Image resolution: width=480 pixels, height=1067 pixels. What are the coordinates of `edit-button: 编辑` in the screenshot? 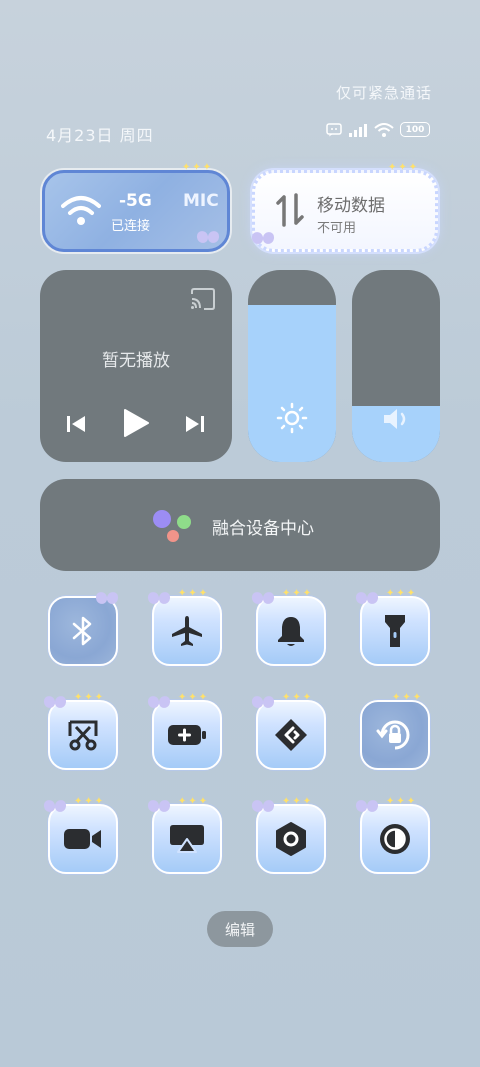 It's located at (240, 929).